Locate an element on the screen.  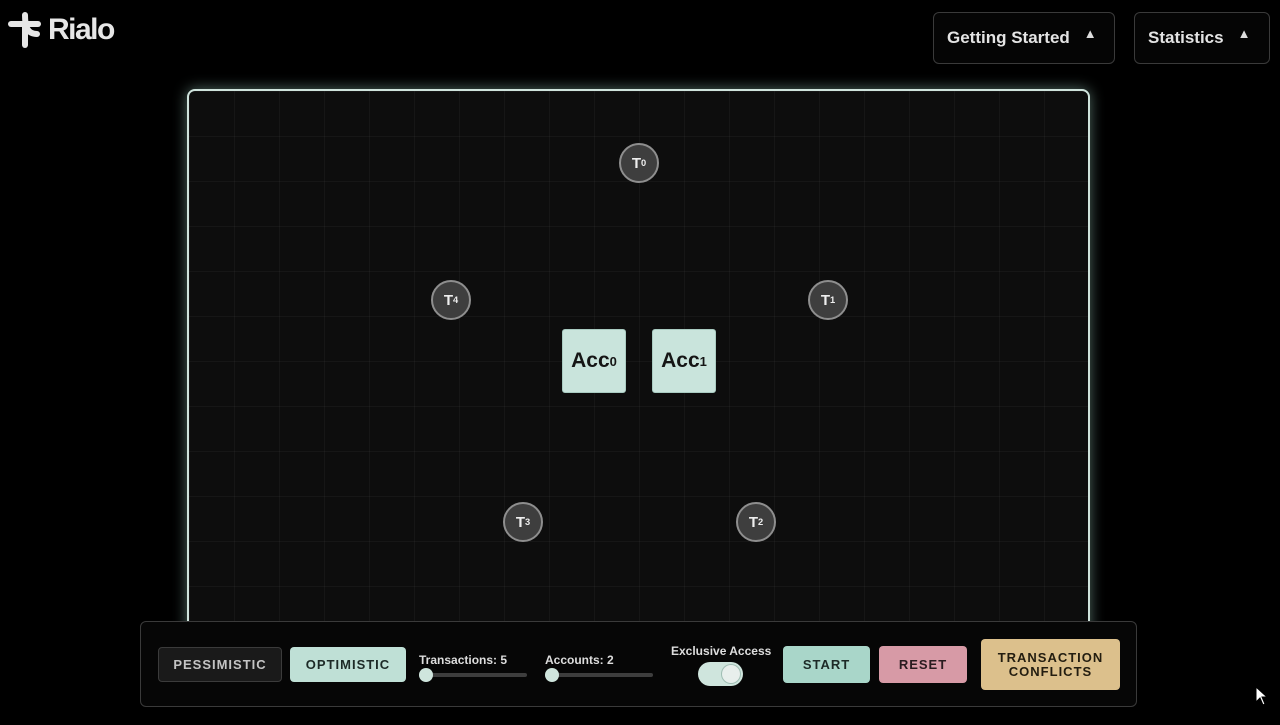
brand-name: Rialo is located at coordinates (81, 29).